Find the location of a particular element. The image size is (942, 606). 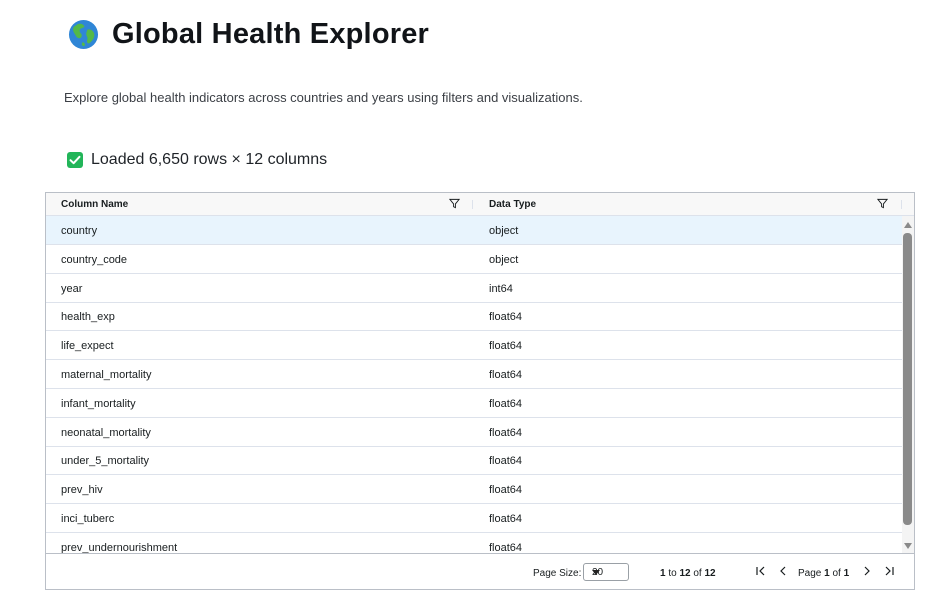

table-row: year int64 is located at coordinates (474, 288).